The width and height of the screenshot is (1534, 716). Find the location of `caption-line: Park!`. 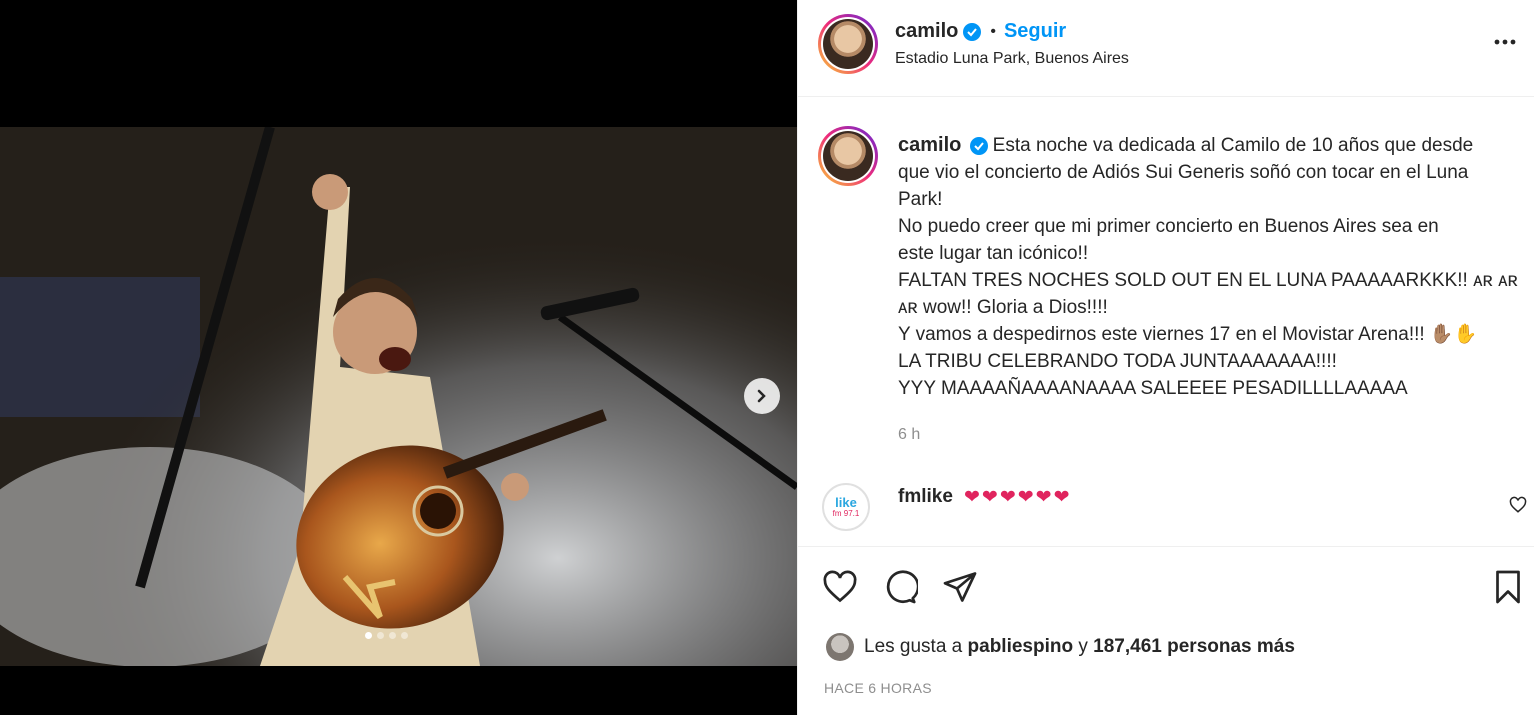

caption-line: Park! is located at coordinates (920, 199).